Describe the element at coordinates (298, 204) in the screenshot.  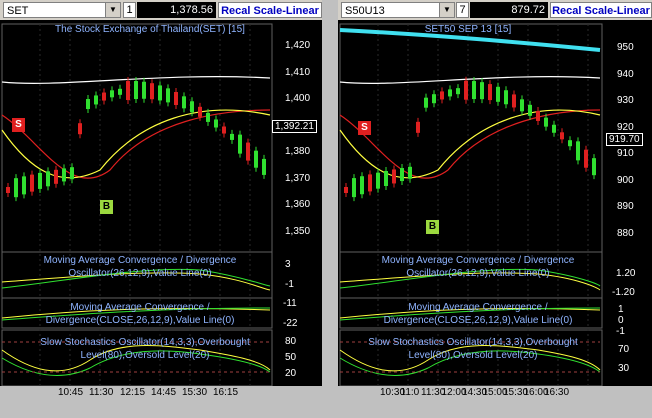
I see `y-tick-label: 1,360` at that location.